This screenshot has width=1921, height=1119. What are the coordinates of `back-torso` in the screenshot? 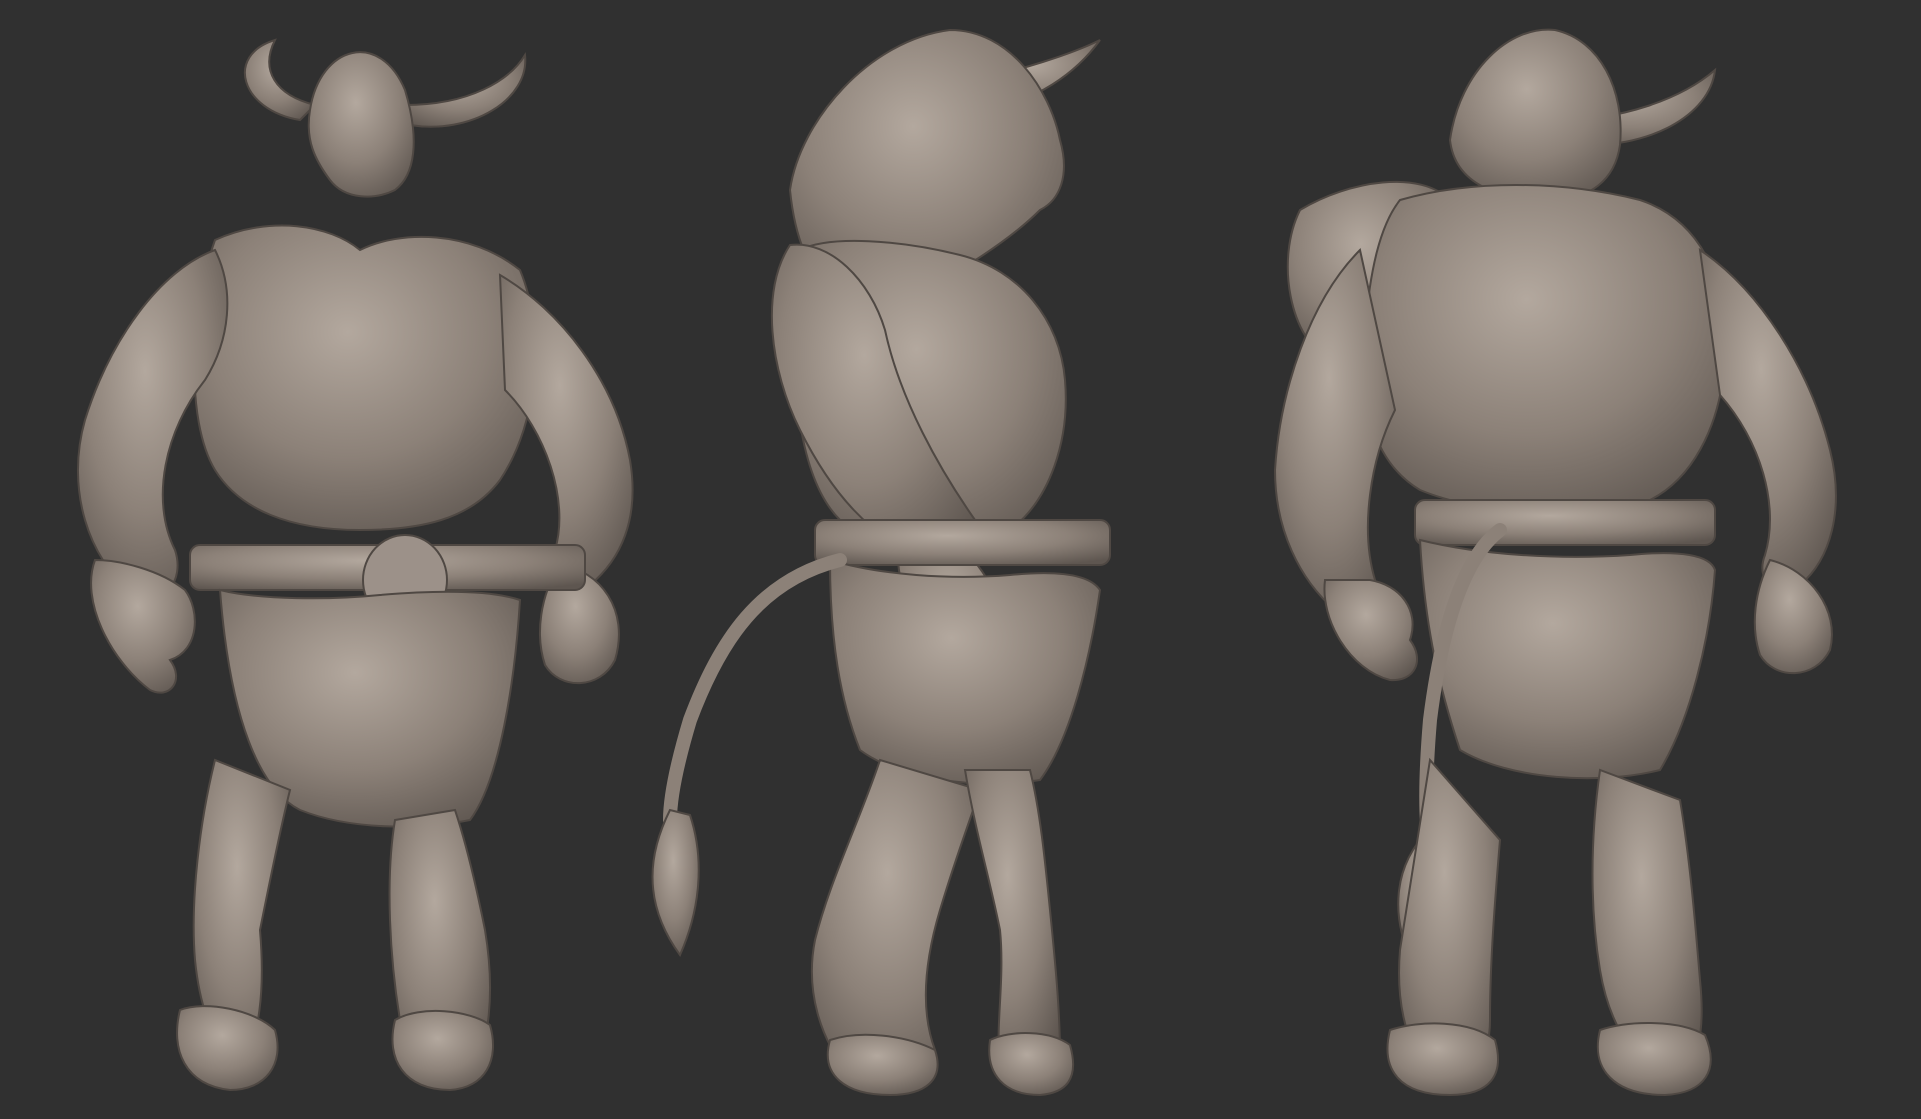 It's located at (1544, 349).